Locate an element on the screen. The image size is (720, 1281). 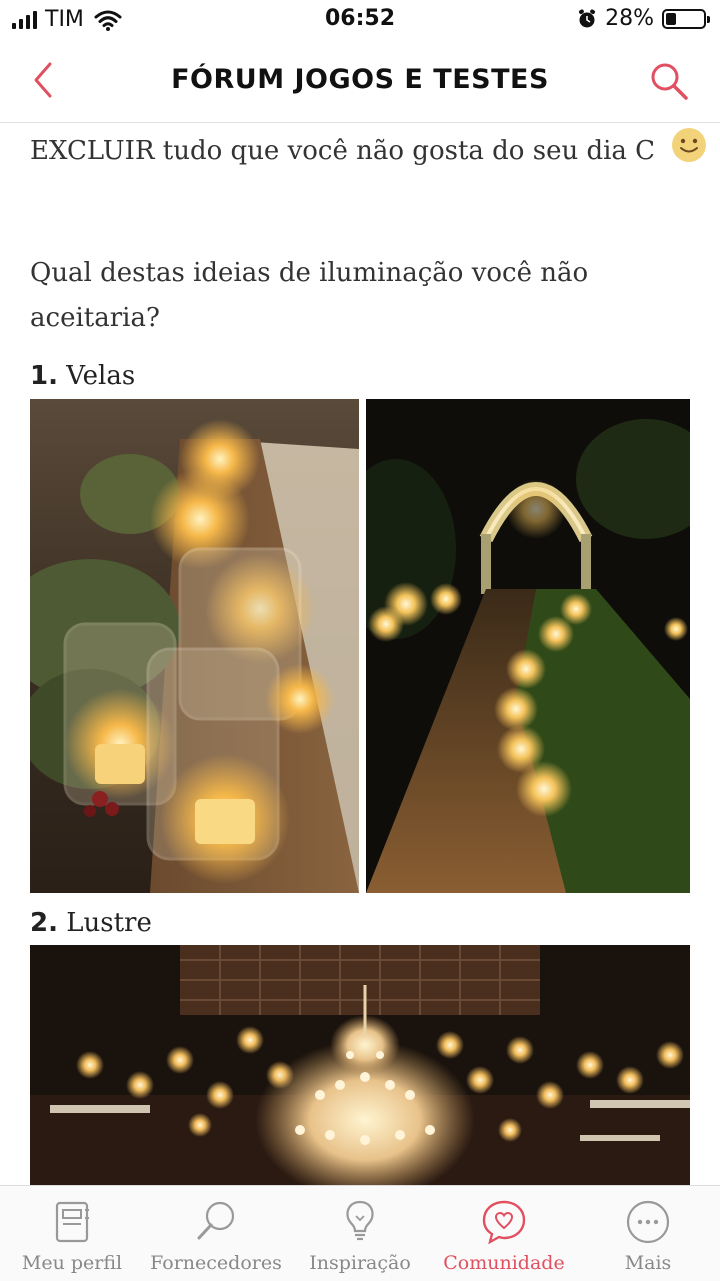
tab-mais: Mais is located at coordinates (648, 1233).